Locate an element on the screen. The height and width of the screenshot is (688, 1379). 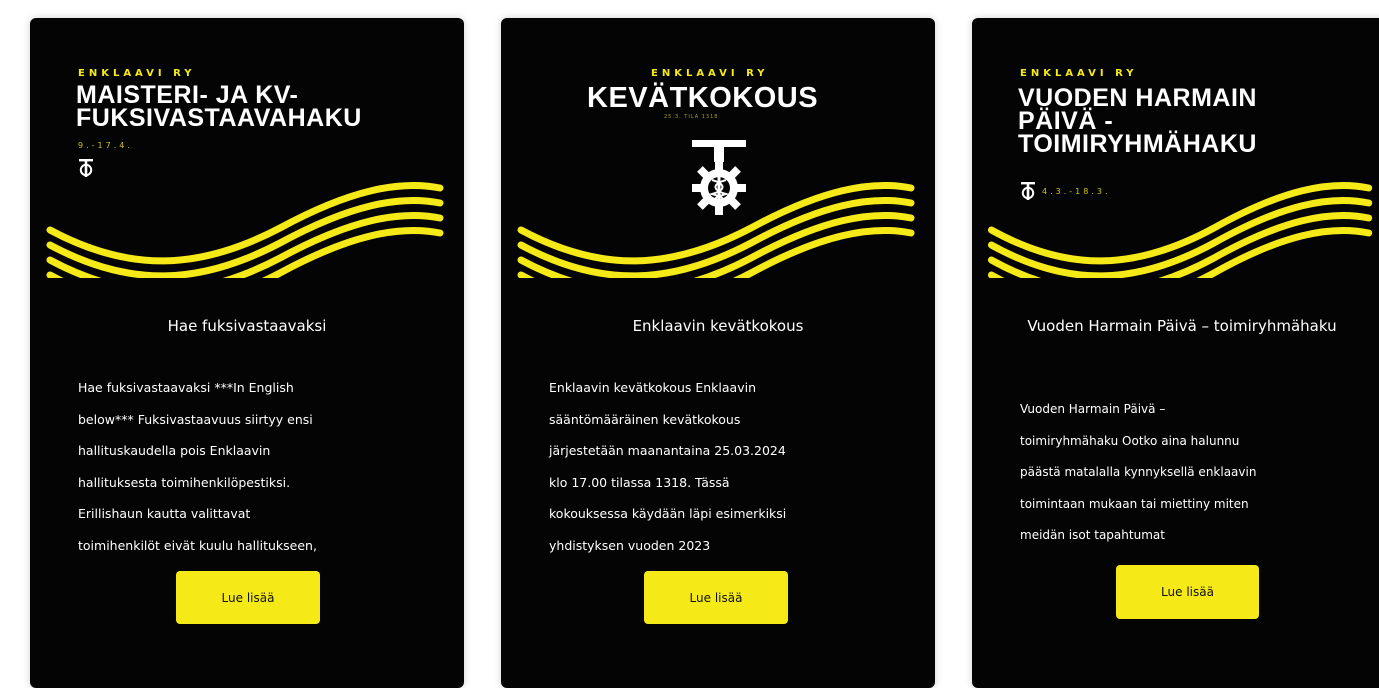
card-title: Enklaavin kevätkokous is located at coordinates (718, 326).